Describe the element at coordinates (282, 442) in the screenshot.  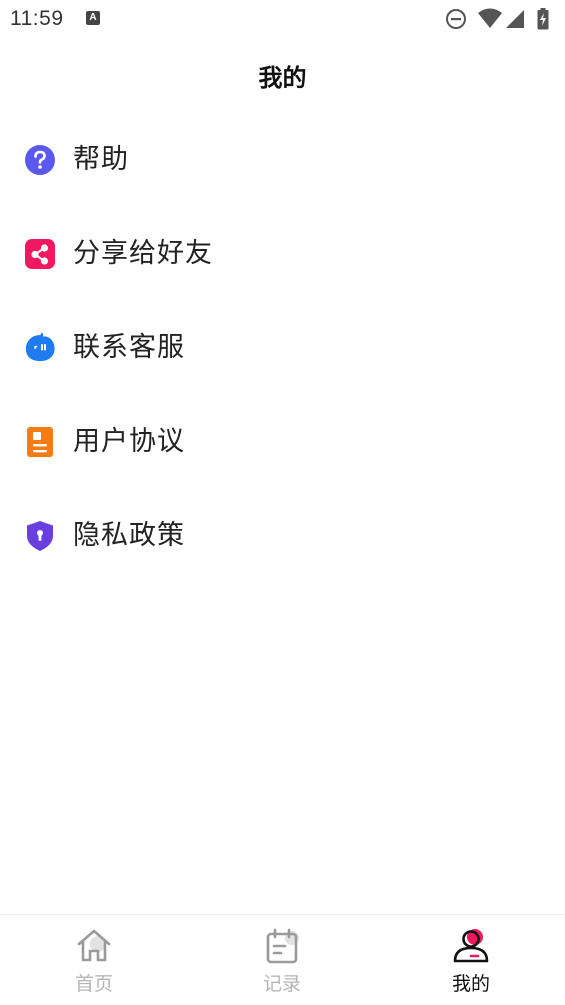
I see `menu-item-user-agreement: 用户协议` at that location.